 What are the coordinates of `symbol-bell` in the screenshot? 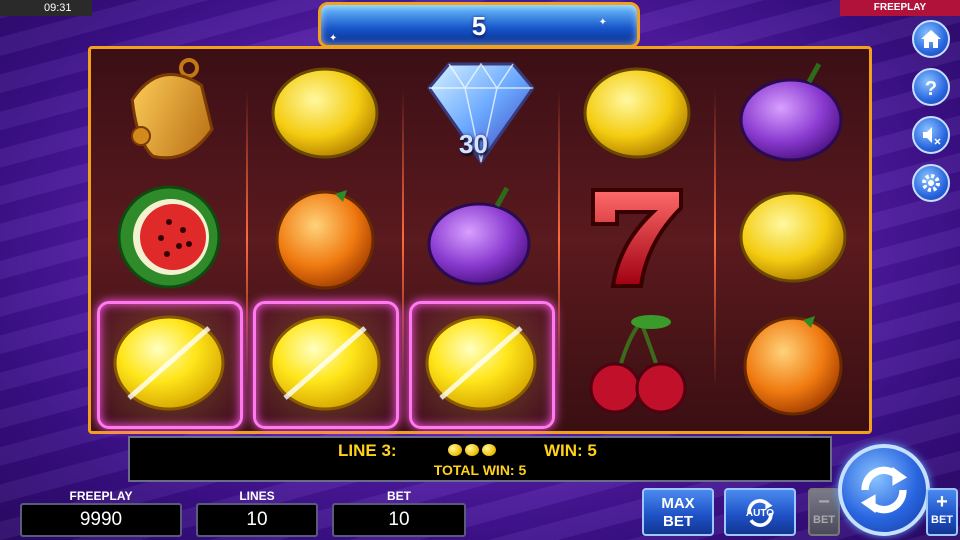 It's located at (169, 113).